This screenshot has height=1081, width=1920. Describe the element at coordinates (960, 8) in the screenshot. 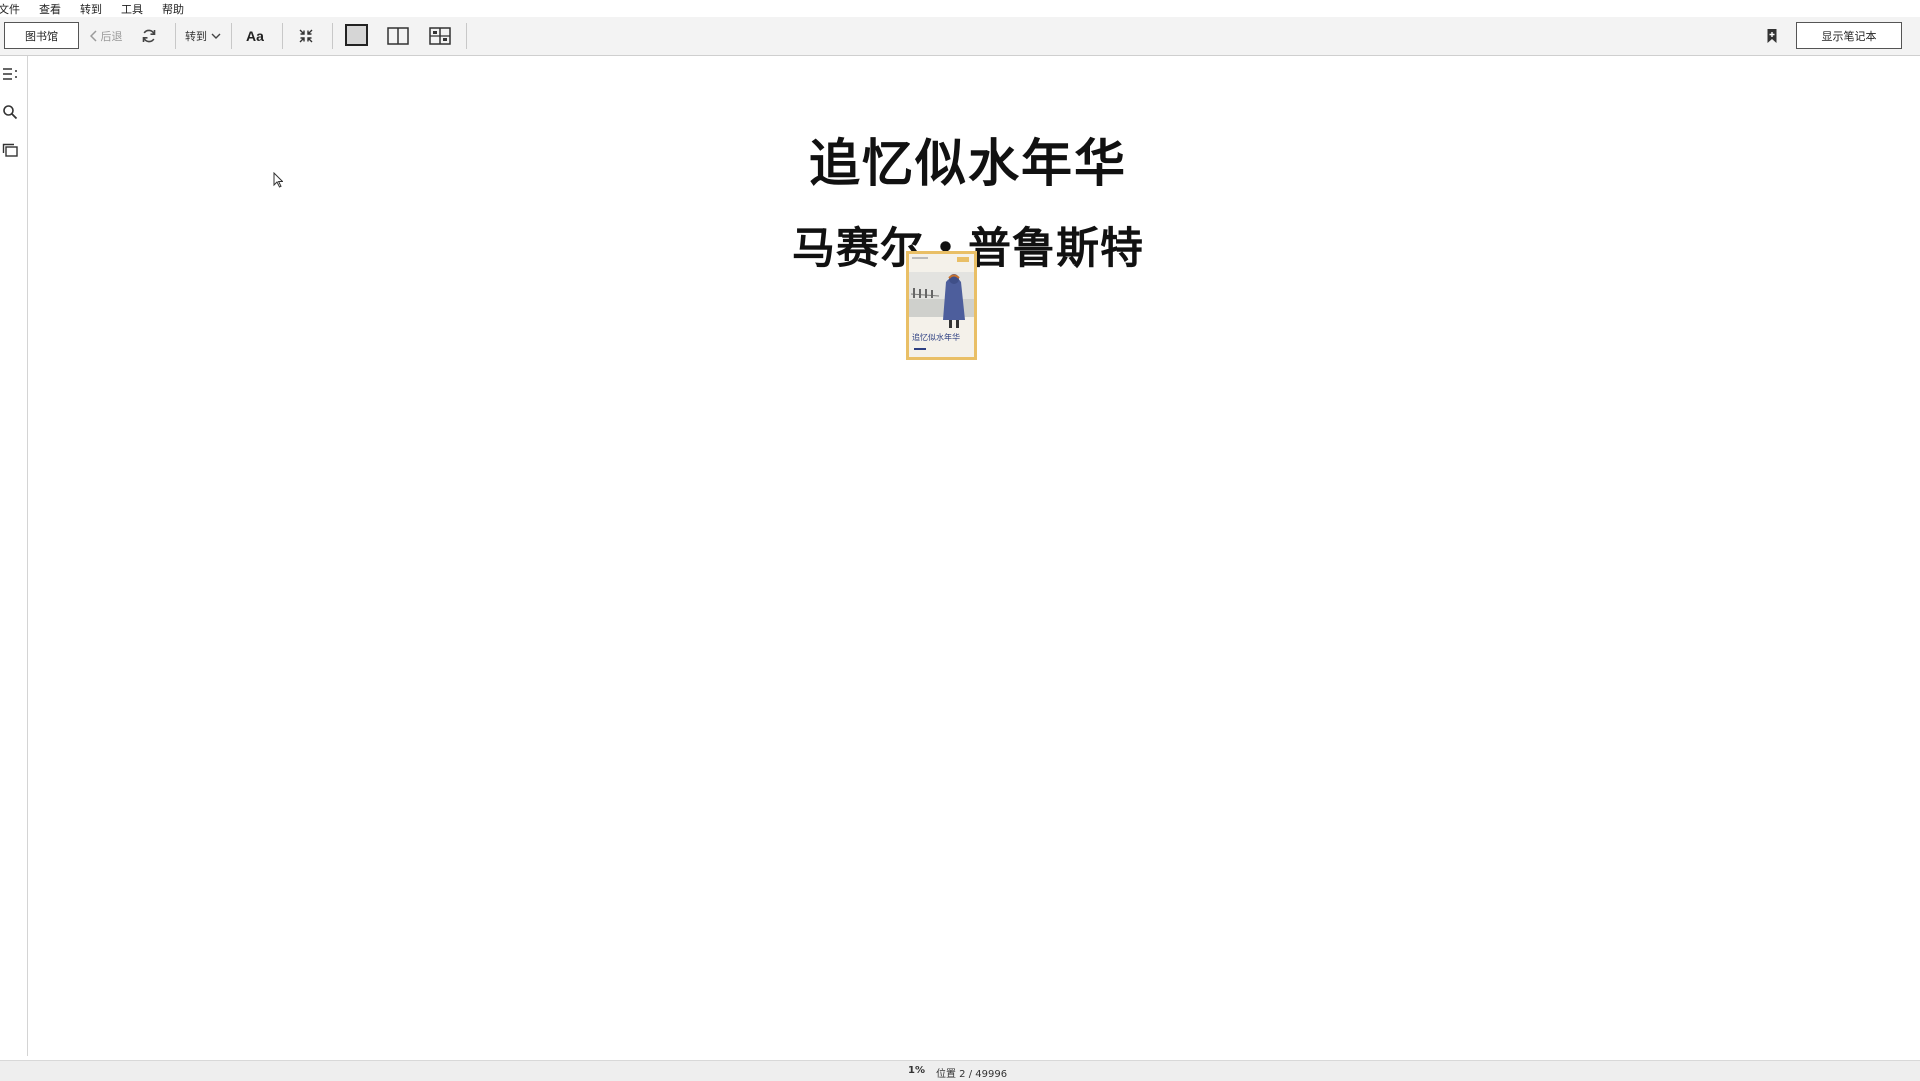

I see `menu-bar: 文件 查看 转到 工具 帮助` at that location.